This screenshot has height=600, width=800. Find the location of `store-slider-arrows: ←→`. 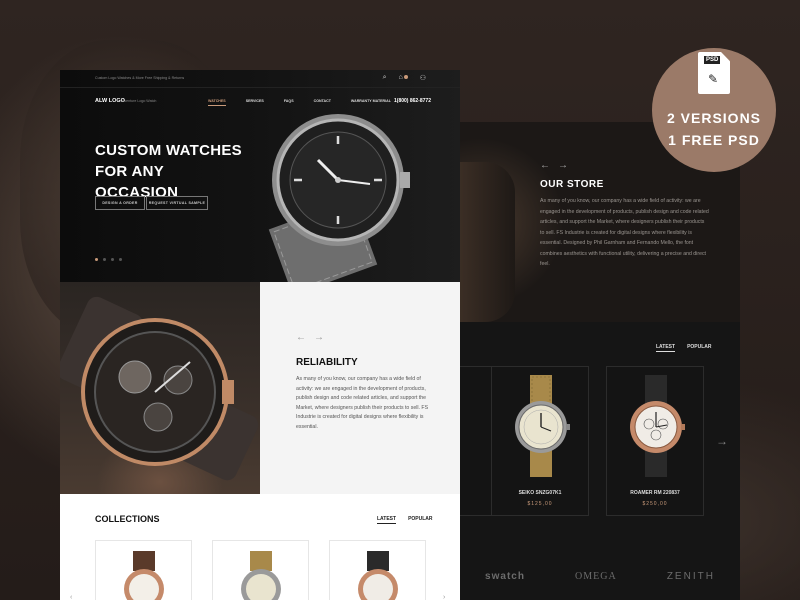

store-slider-arrows: ←→ is located at coordinates (558, 165).